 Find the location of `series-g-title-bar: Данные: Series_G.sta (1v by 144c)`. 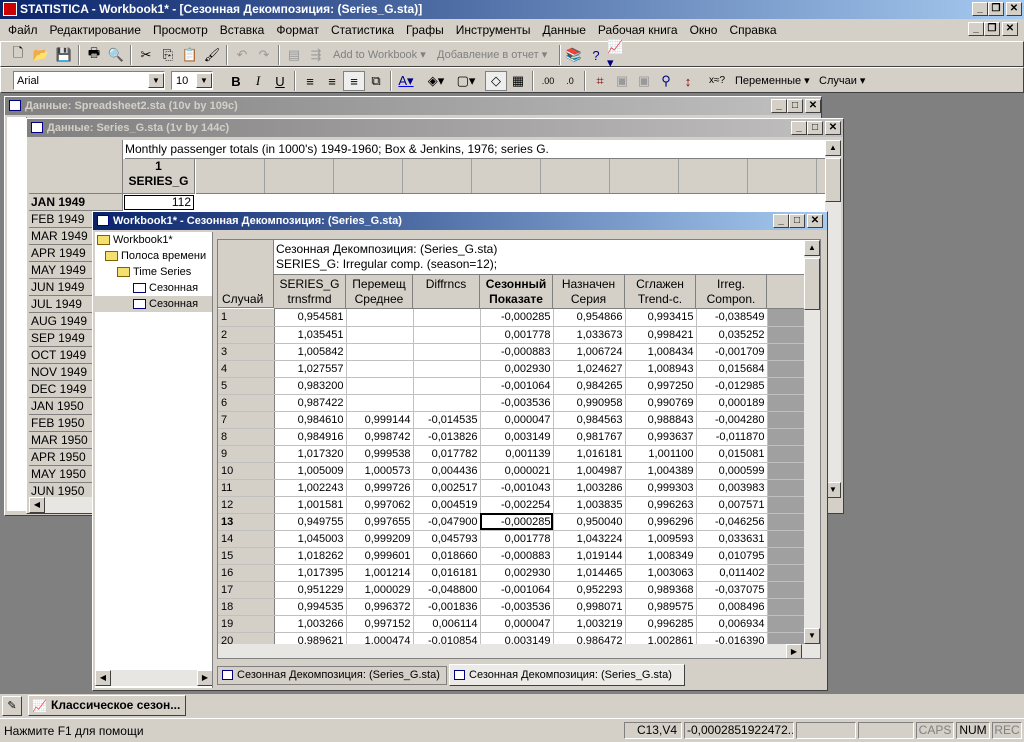

series-g-title-bar: Данные: Series_G.sta (1v by 144c) is located at coordinates (435, 128).